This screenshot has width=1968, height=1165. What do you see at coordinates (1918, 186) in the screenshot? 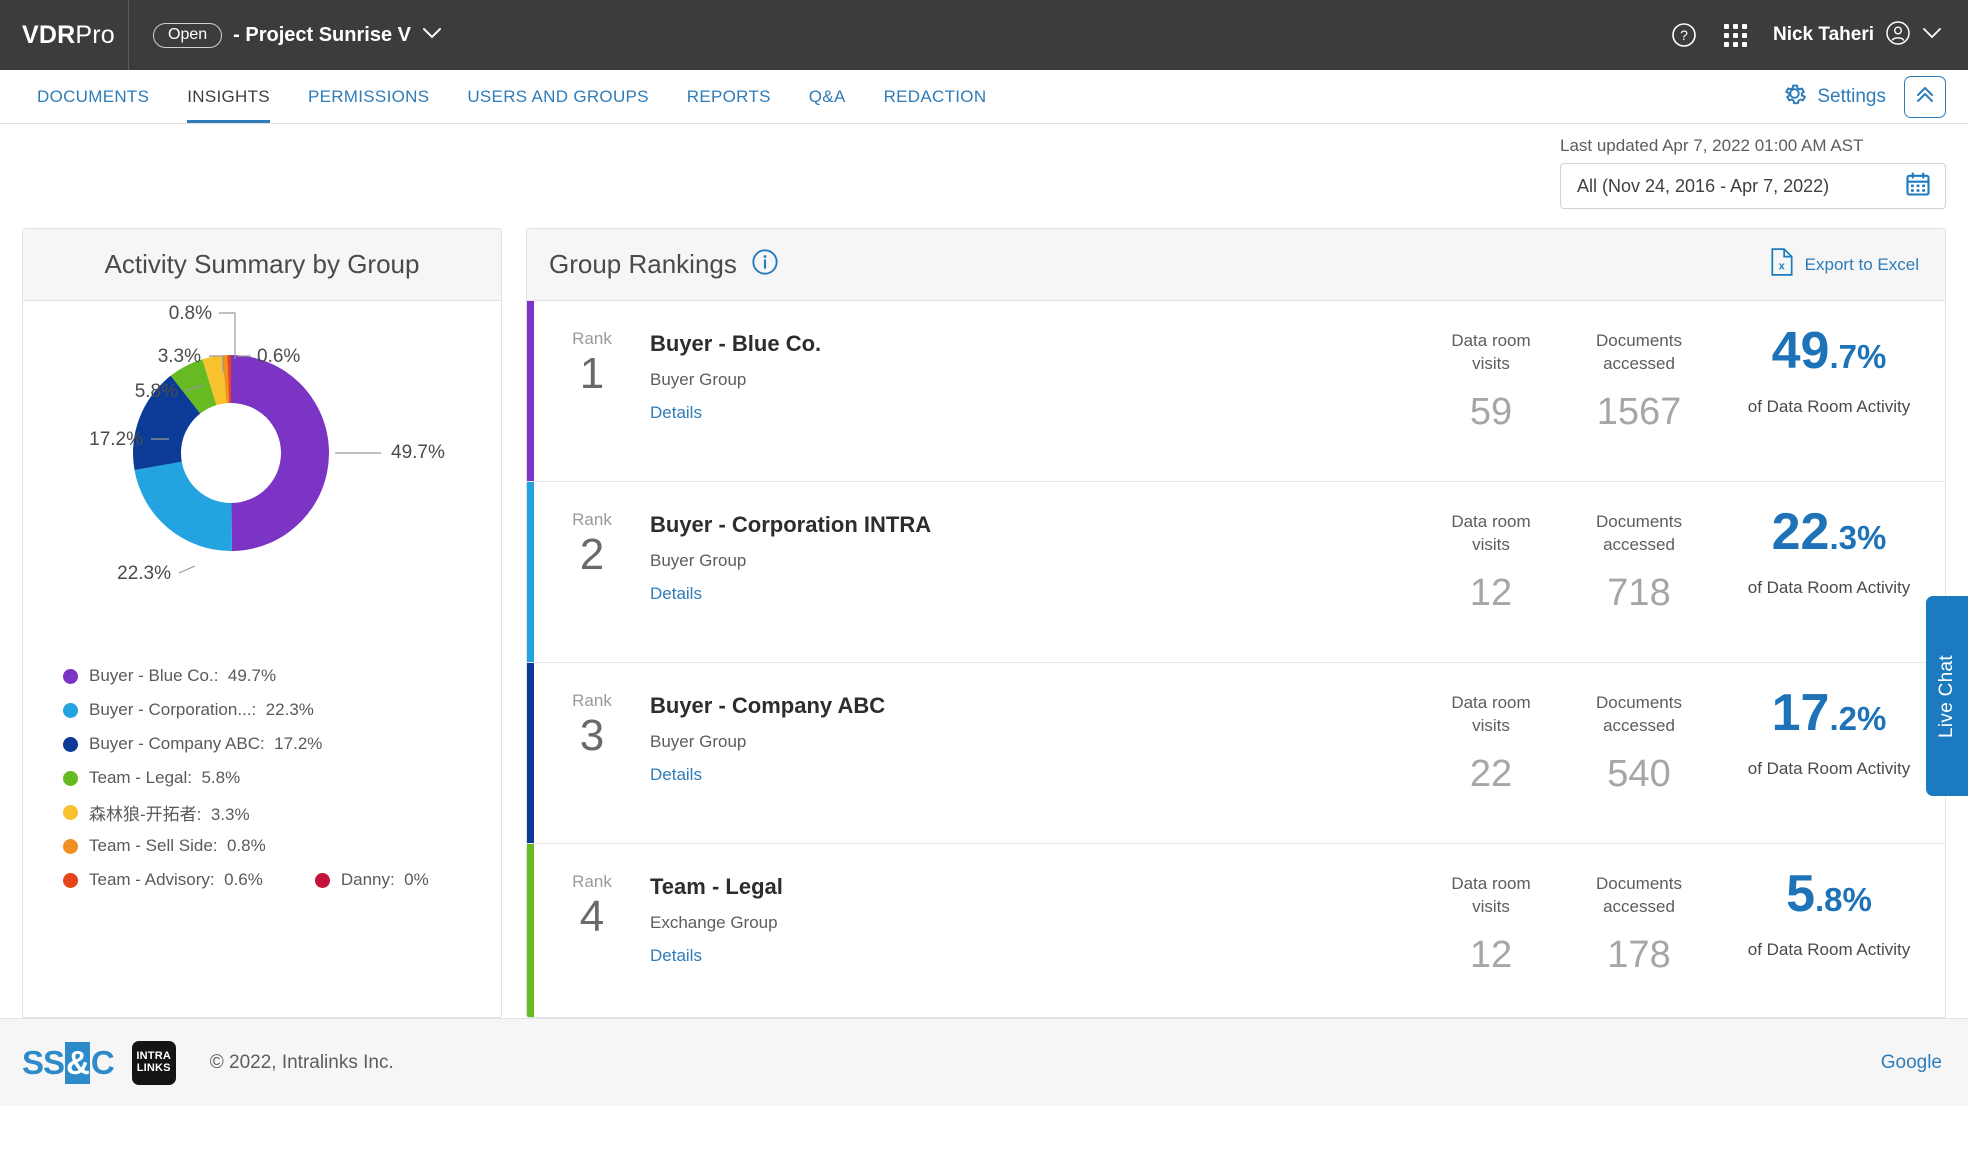
I see `calendar-icon` at bounding box center [1918, 186].